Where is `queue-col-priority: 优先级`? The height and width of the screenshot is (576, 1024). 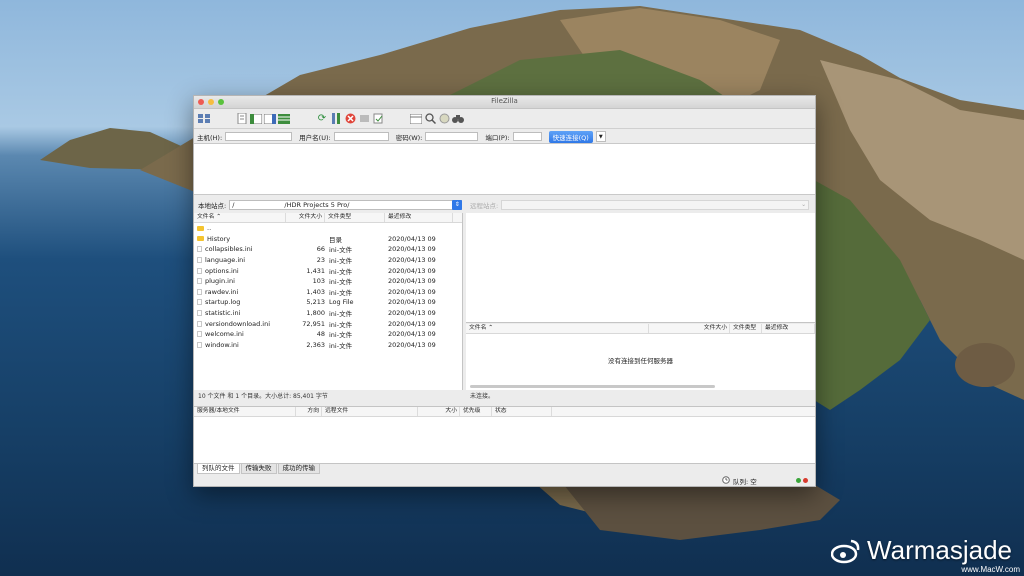 queue-col-priority: 优先级 is located at coordinates (476, 411).